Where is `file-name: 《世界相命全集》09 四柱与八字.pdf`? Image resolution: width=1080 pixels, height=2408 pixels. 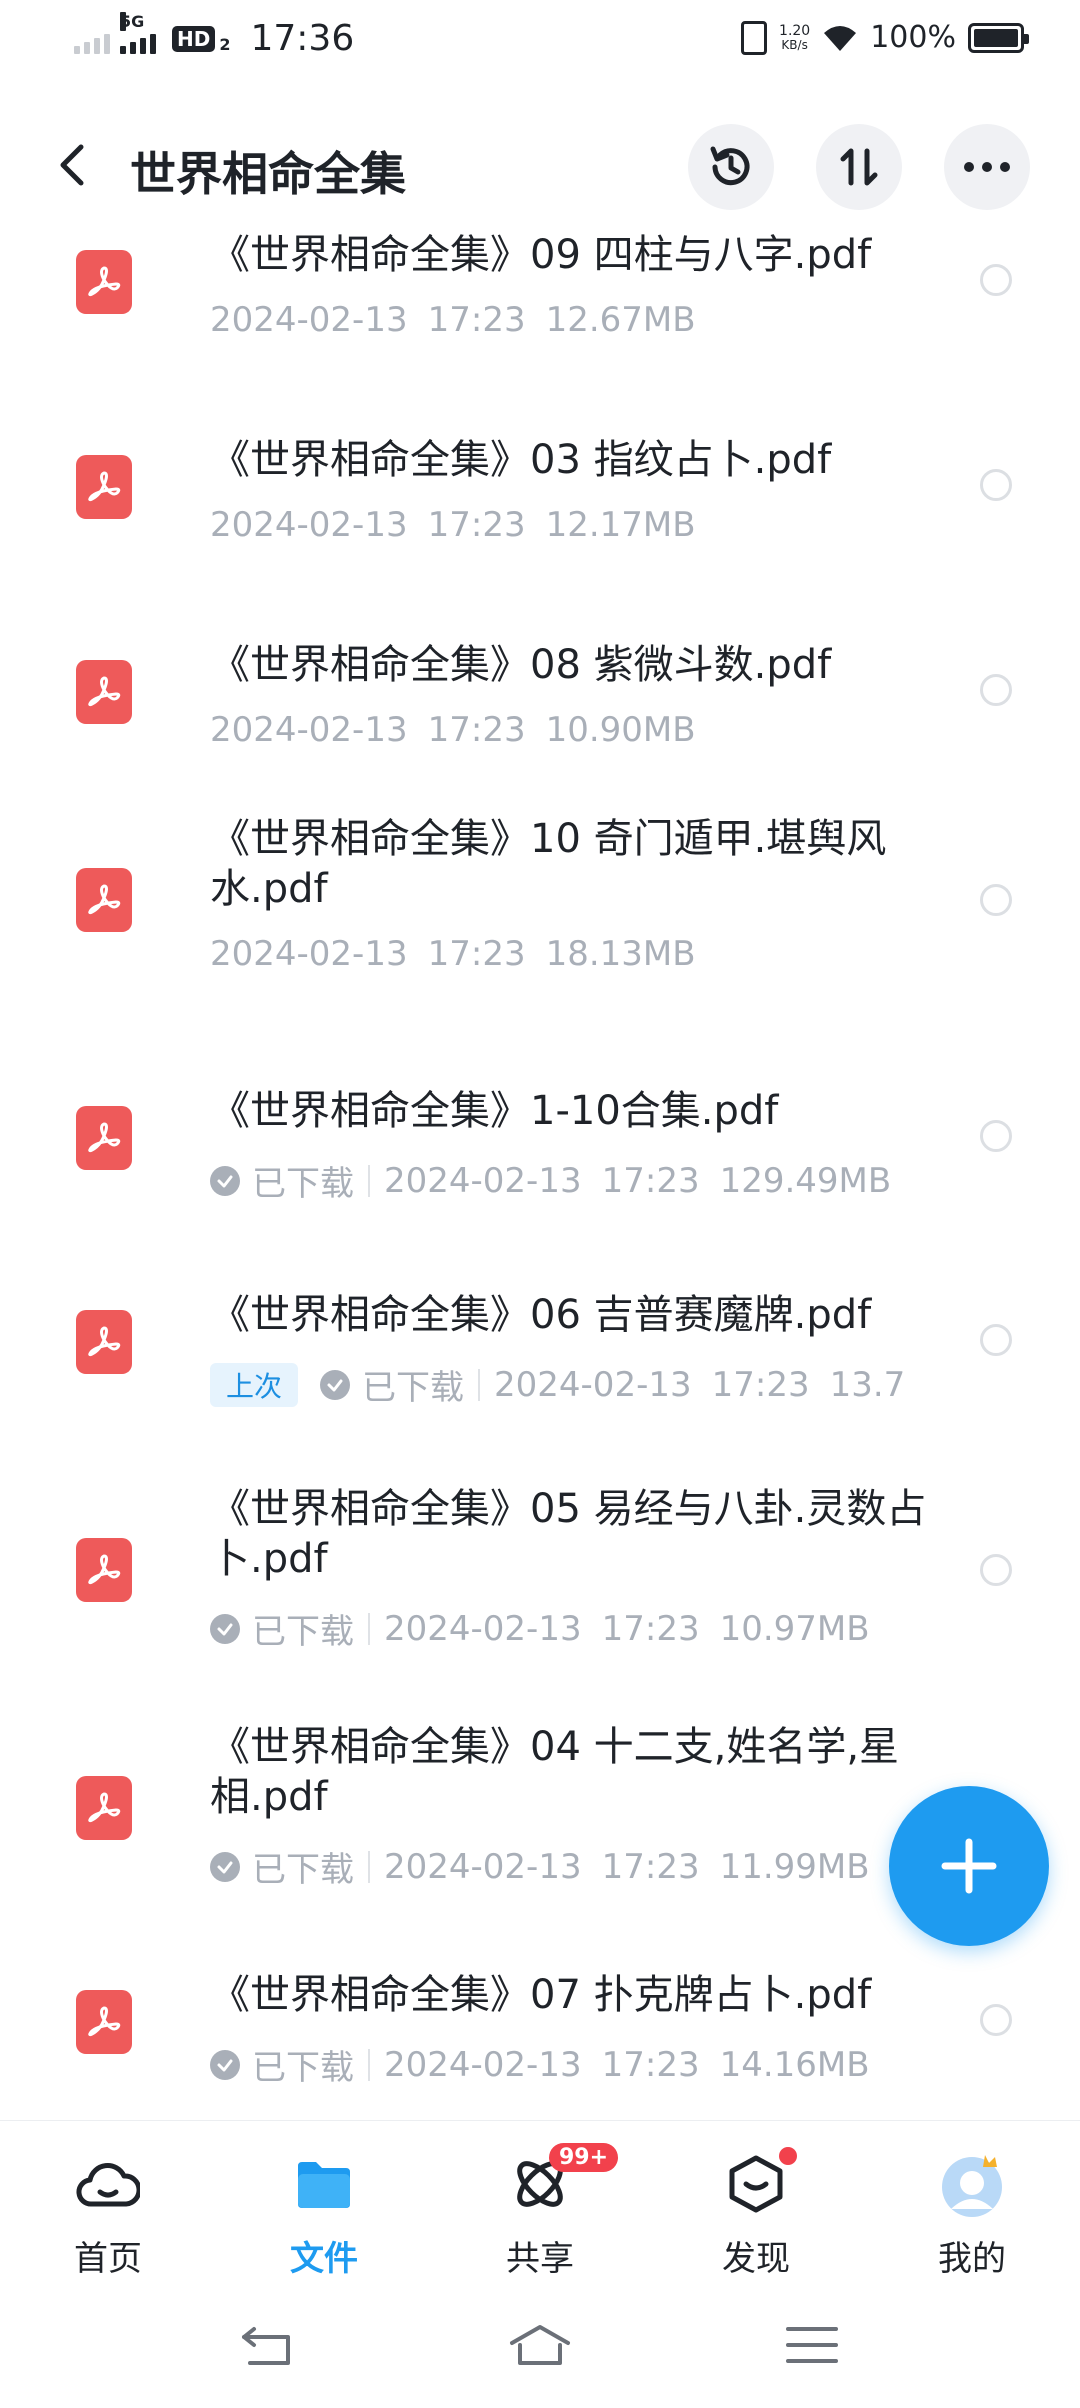 file-name: 《世界相命全集》09 四柱与八字.pdf is located at coordinates (541, 255).